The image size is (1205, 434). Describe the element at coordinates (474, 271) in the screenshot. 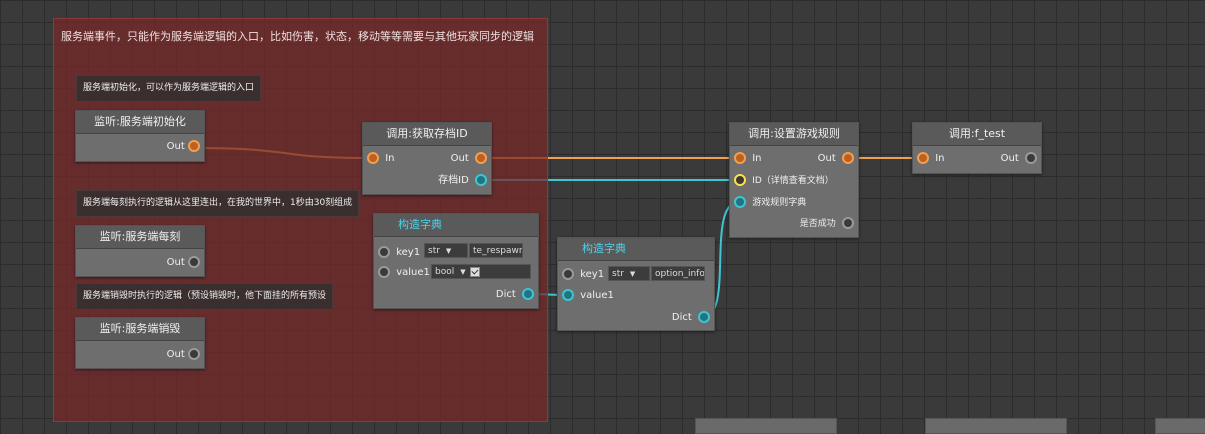

I see `value1-checkbox` at that location.